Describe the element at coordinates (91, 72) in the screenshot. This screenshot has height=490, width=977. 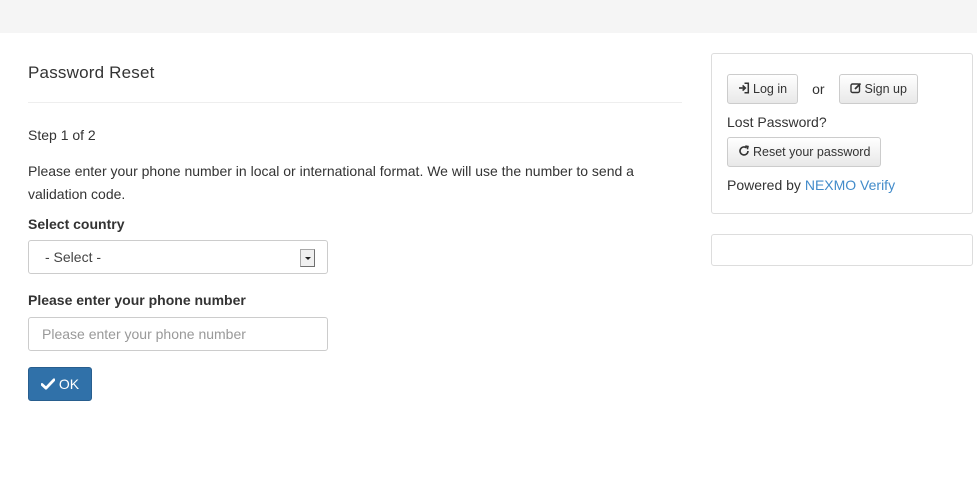
I see `page-title: Password Reset` at that location.